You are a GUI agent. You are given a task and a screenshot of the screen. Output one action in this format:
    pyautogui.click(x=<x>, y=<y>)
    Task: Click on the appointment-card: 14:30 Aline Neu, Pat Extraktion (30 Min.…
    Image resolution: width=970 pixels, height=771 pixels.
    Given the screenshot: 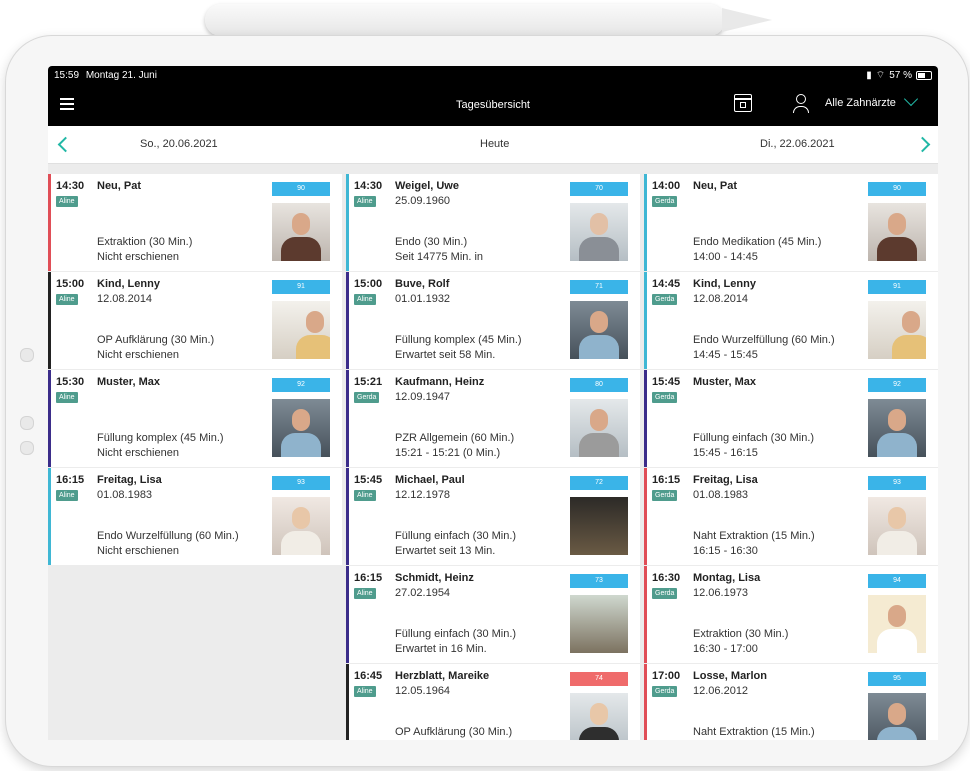 What is the action you would take?
    pyautogui.click(x=195, y=222)
    